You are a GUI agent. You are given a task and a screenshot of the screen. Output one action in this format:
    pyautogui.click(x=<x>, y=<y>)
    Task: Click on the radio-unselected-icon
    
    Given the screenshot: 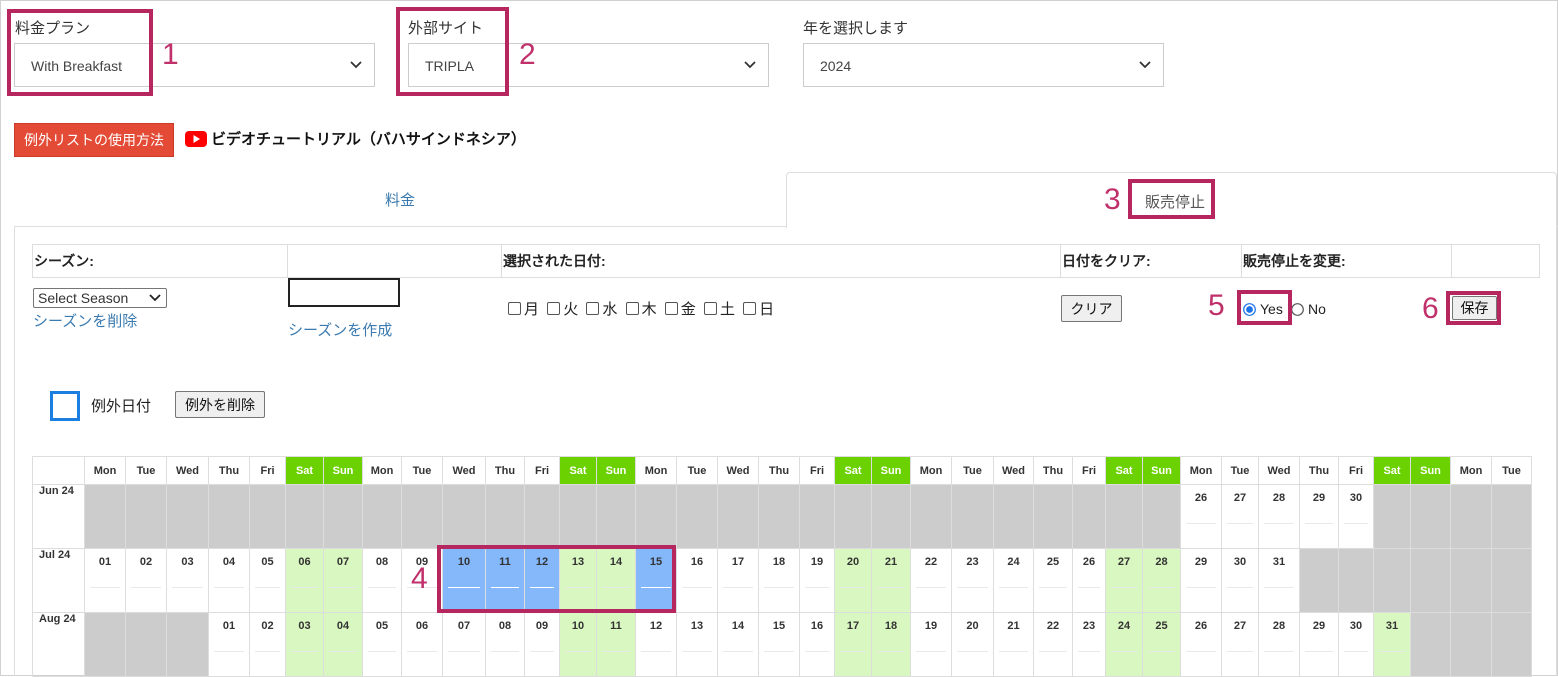 What is the action you would take?
    pyautogui.click(x=1297, y=309)
    